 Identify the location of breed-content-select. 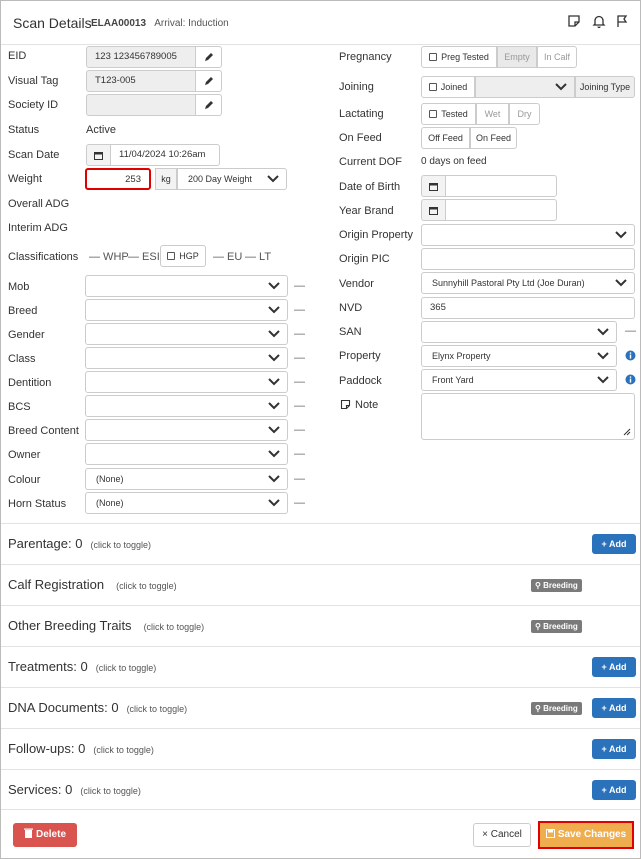
(186, 430).